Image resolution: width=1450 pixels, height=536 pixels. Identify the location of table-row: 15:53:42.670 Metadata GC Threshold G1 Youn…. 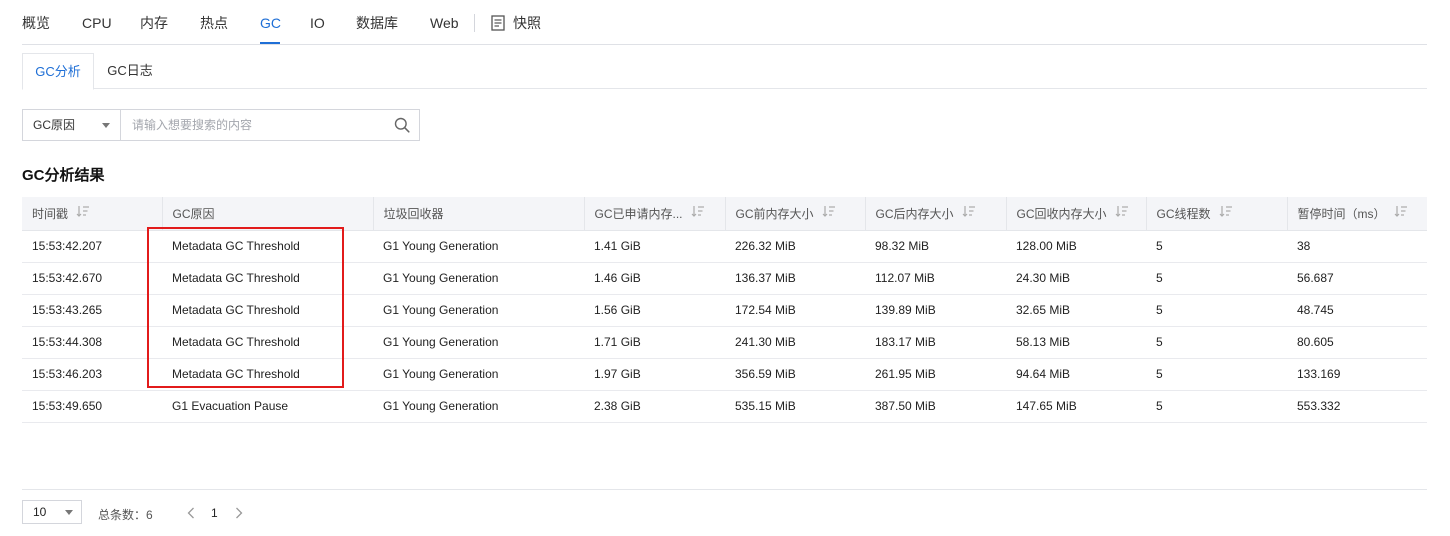
(724, 278).